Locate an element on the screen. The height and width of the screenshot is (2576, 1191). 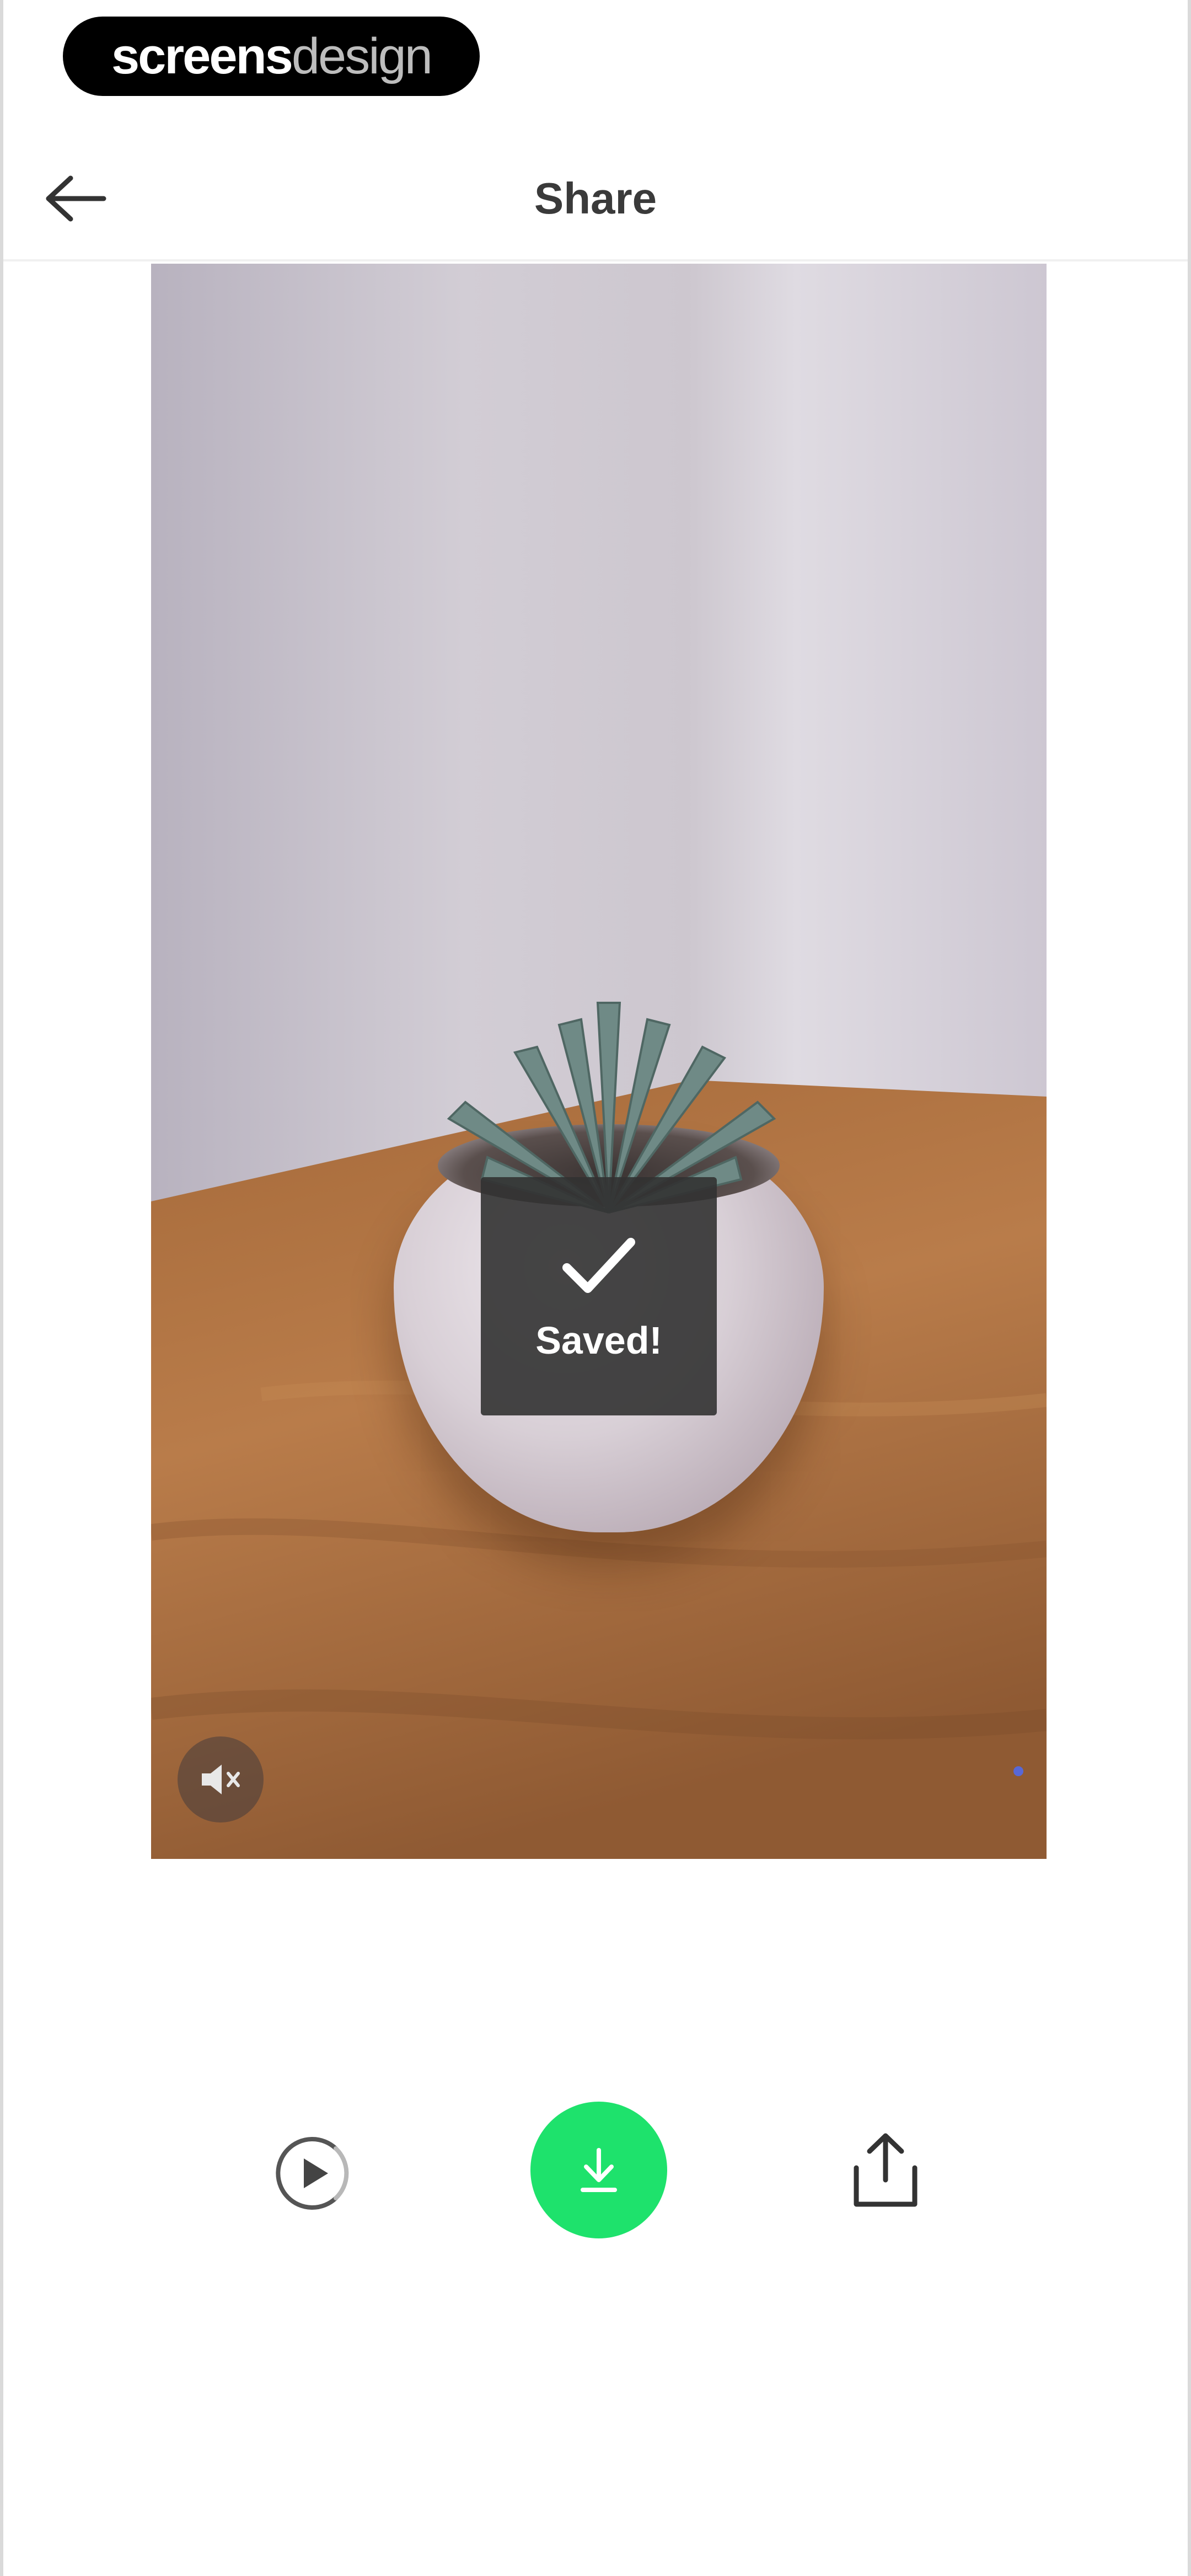
share-icon is located at coordinates (886, 2170).